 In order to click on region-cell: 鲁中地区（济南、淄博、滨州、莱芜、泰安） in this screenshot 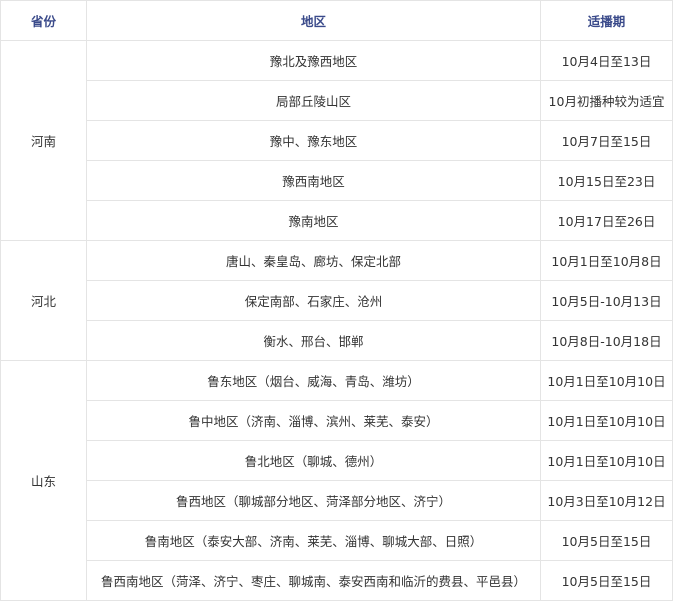, I will do `click(313, 420)`.